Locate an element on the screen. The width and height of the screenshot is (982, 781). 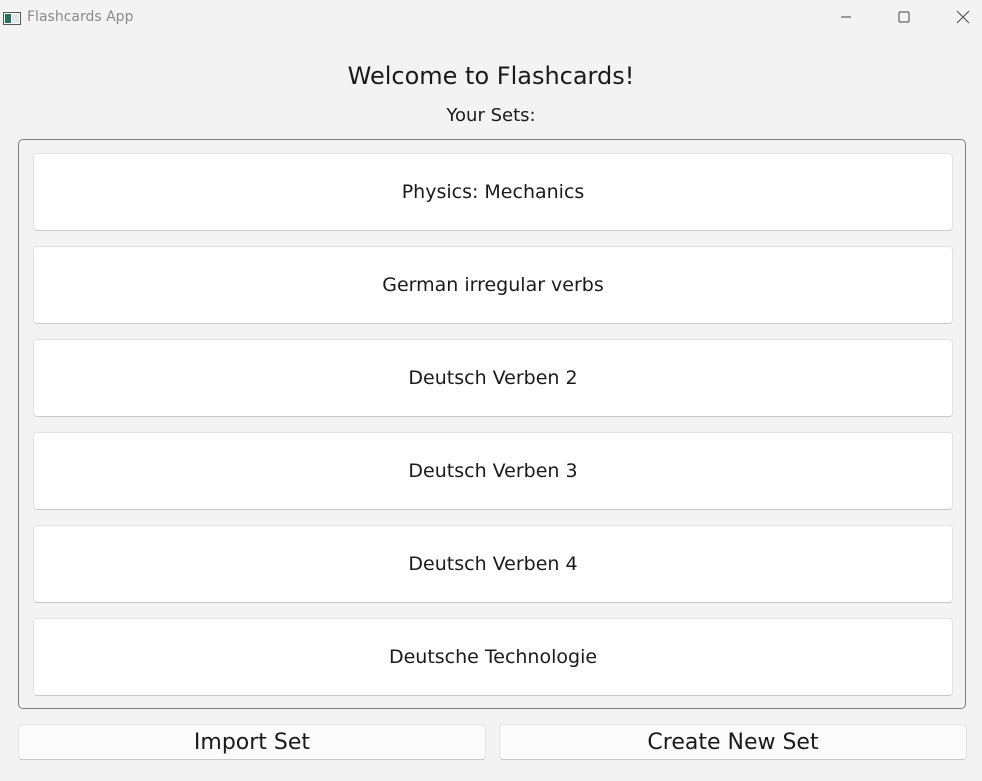
create-new-set-label: Create New Set is located at coordinates (733, 742).